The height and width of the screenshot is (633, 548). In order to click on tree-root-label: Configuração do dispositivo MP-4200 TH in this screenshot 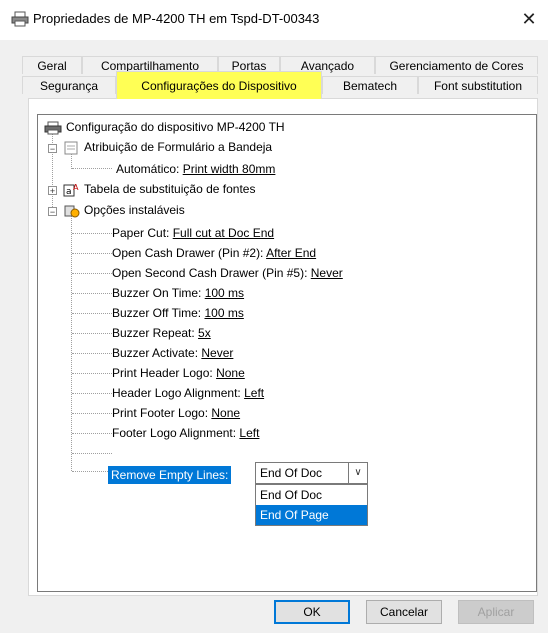, I will do `click(175, 127)`.